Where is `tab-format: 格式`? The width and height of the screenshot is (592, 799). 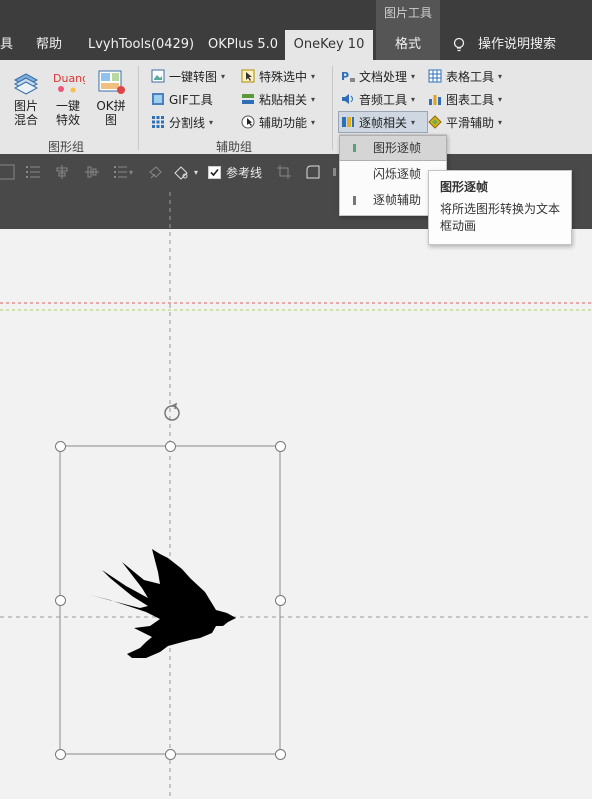
tab-format: 格式 is located at coordinates (408, 45).